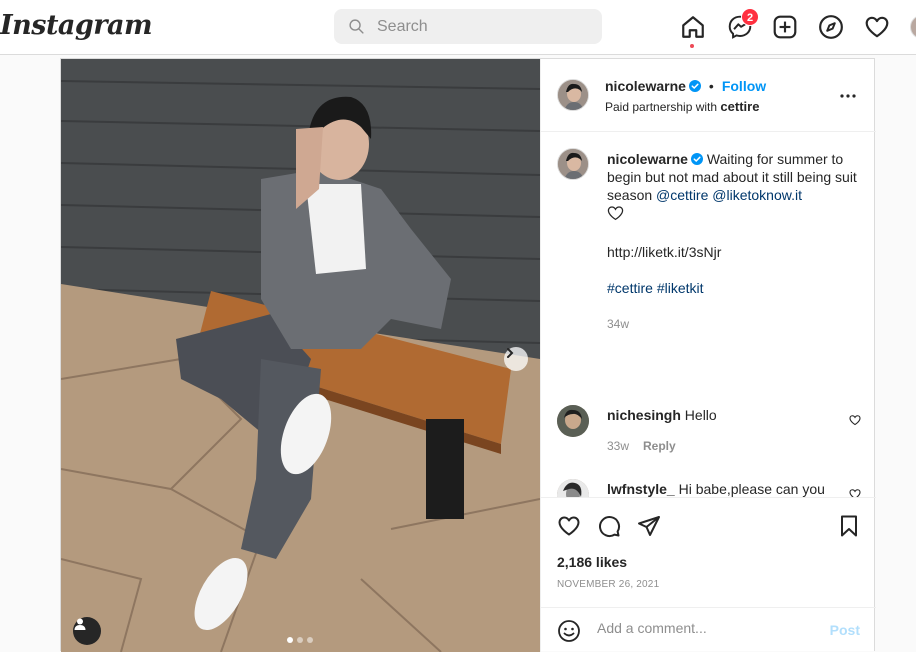  I want to click on mention-cettire: @cettire, so click(682, 195).